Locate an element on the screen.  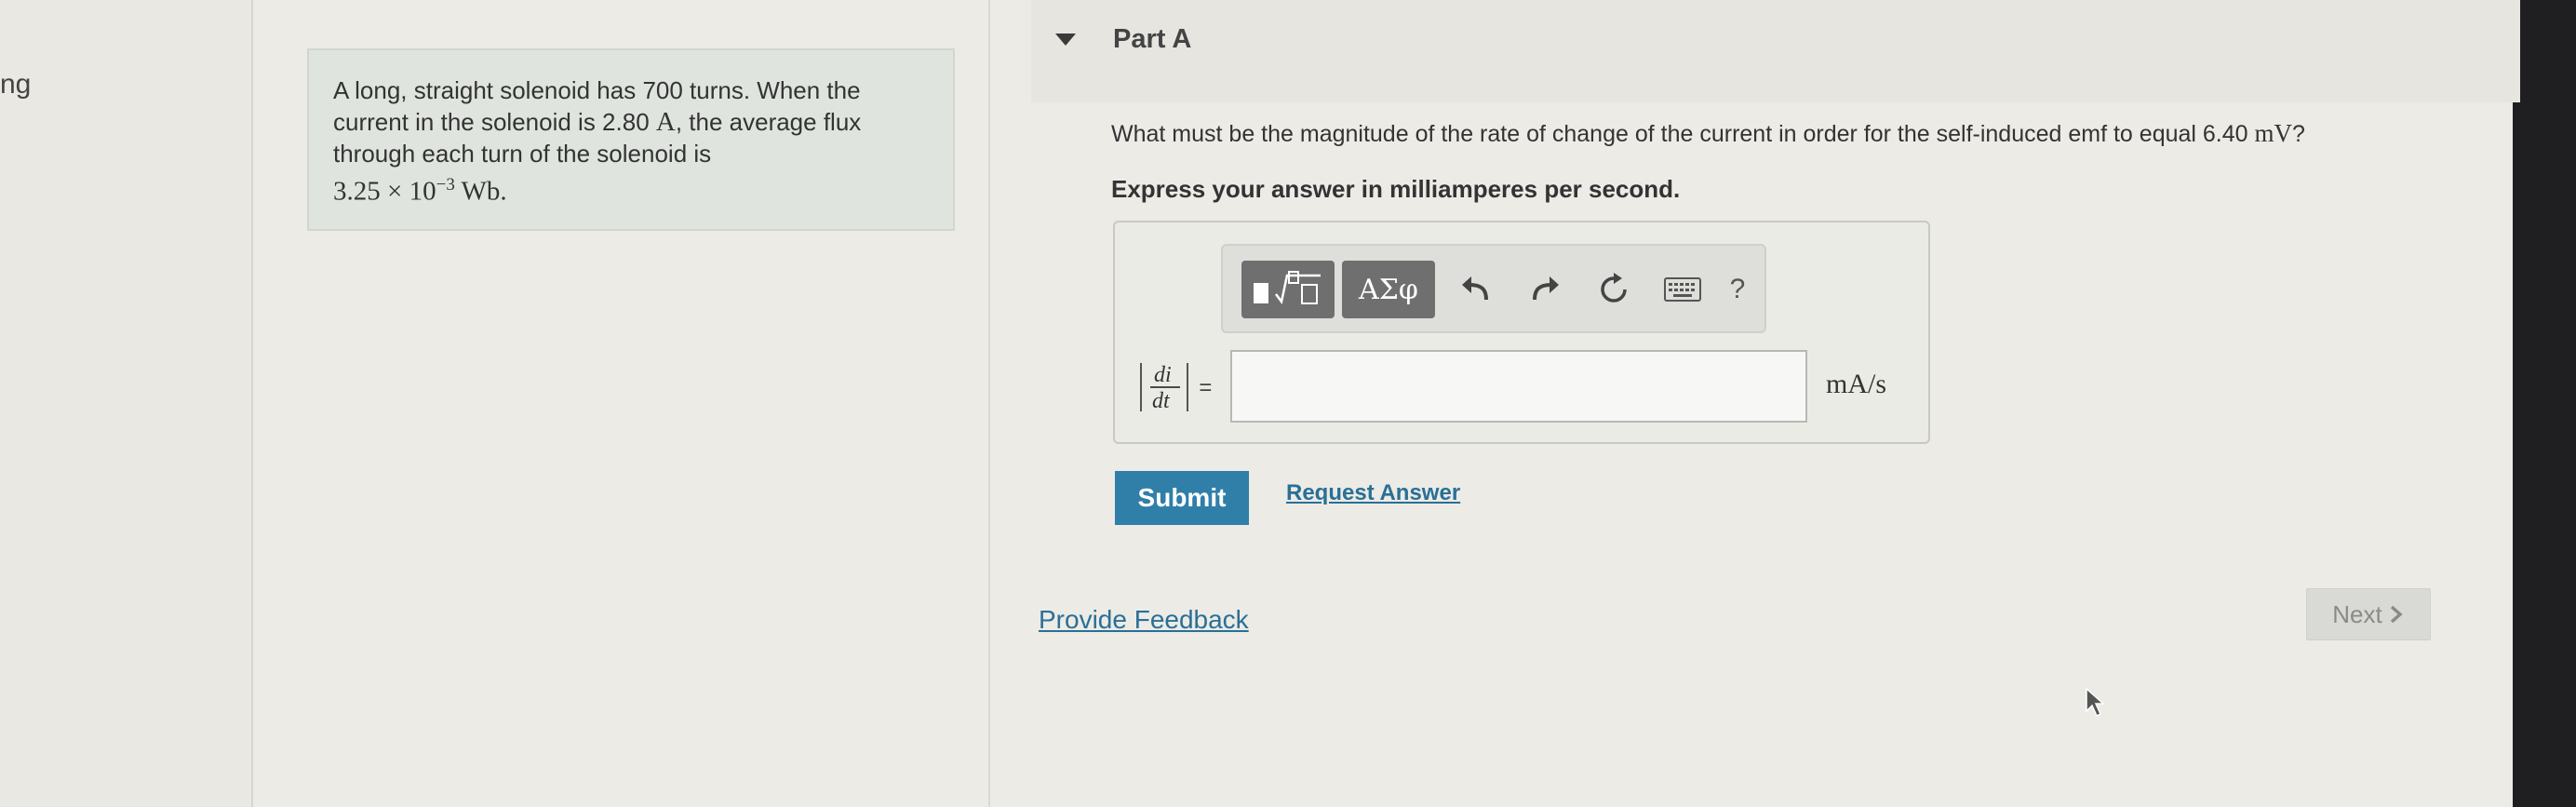
next-button: Next is located at coordinates (2368, 614).